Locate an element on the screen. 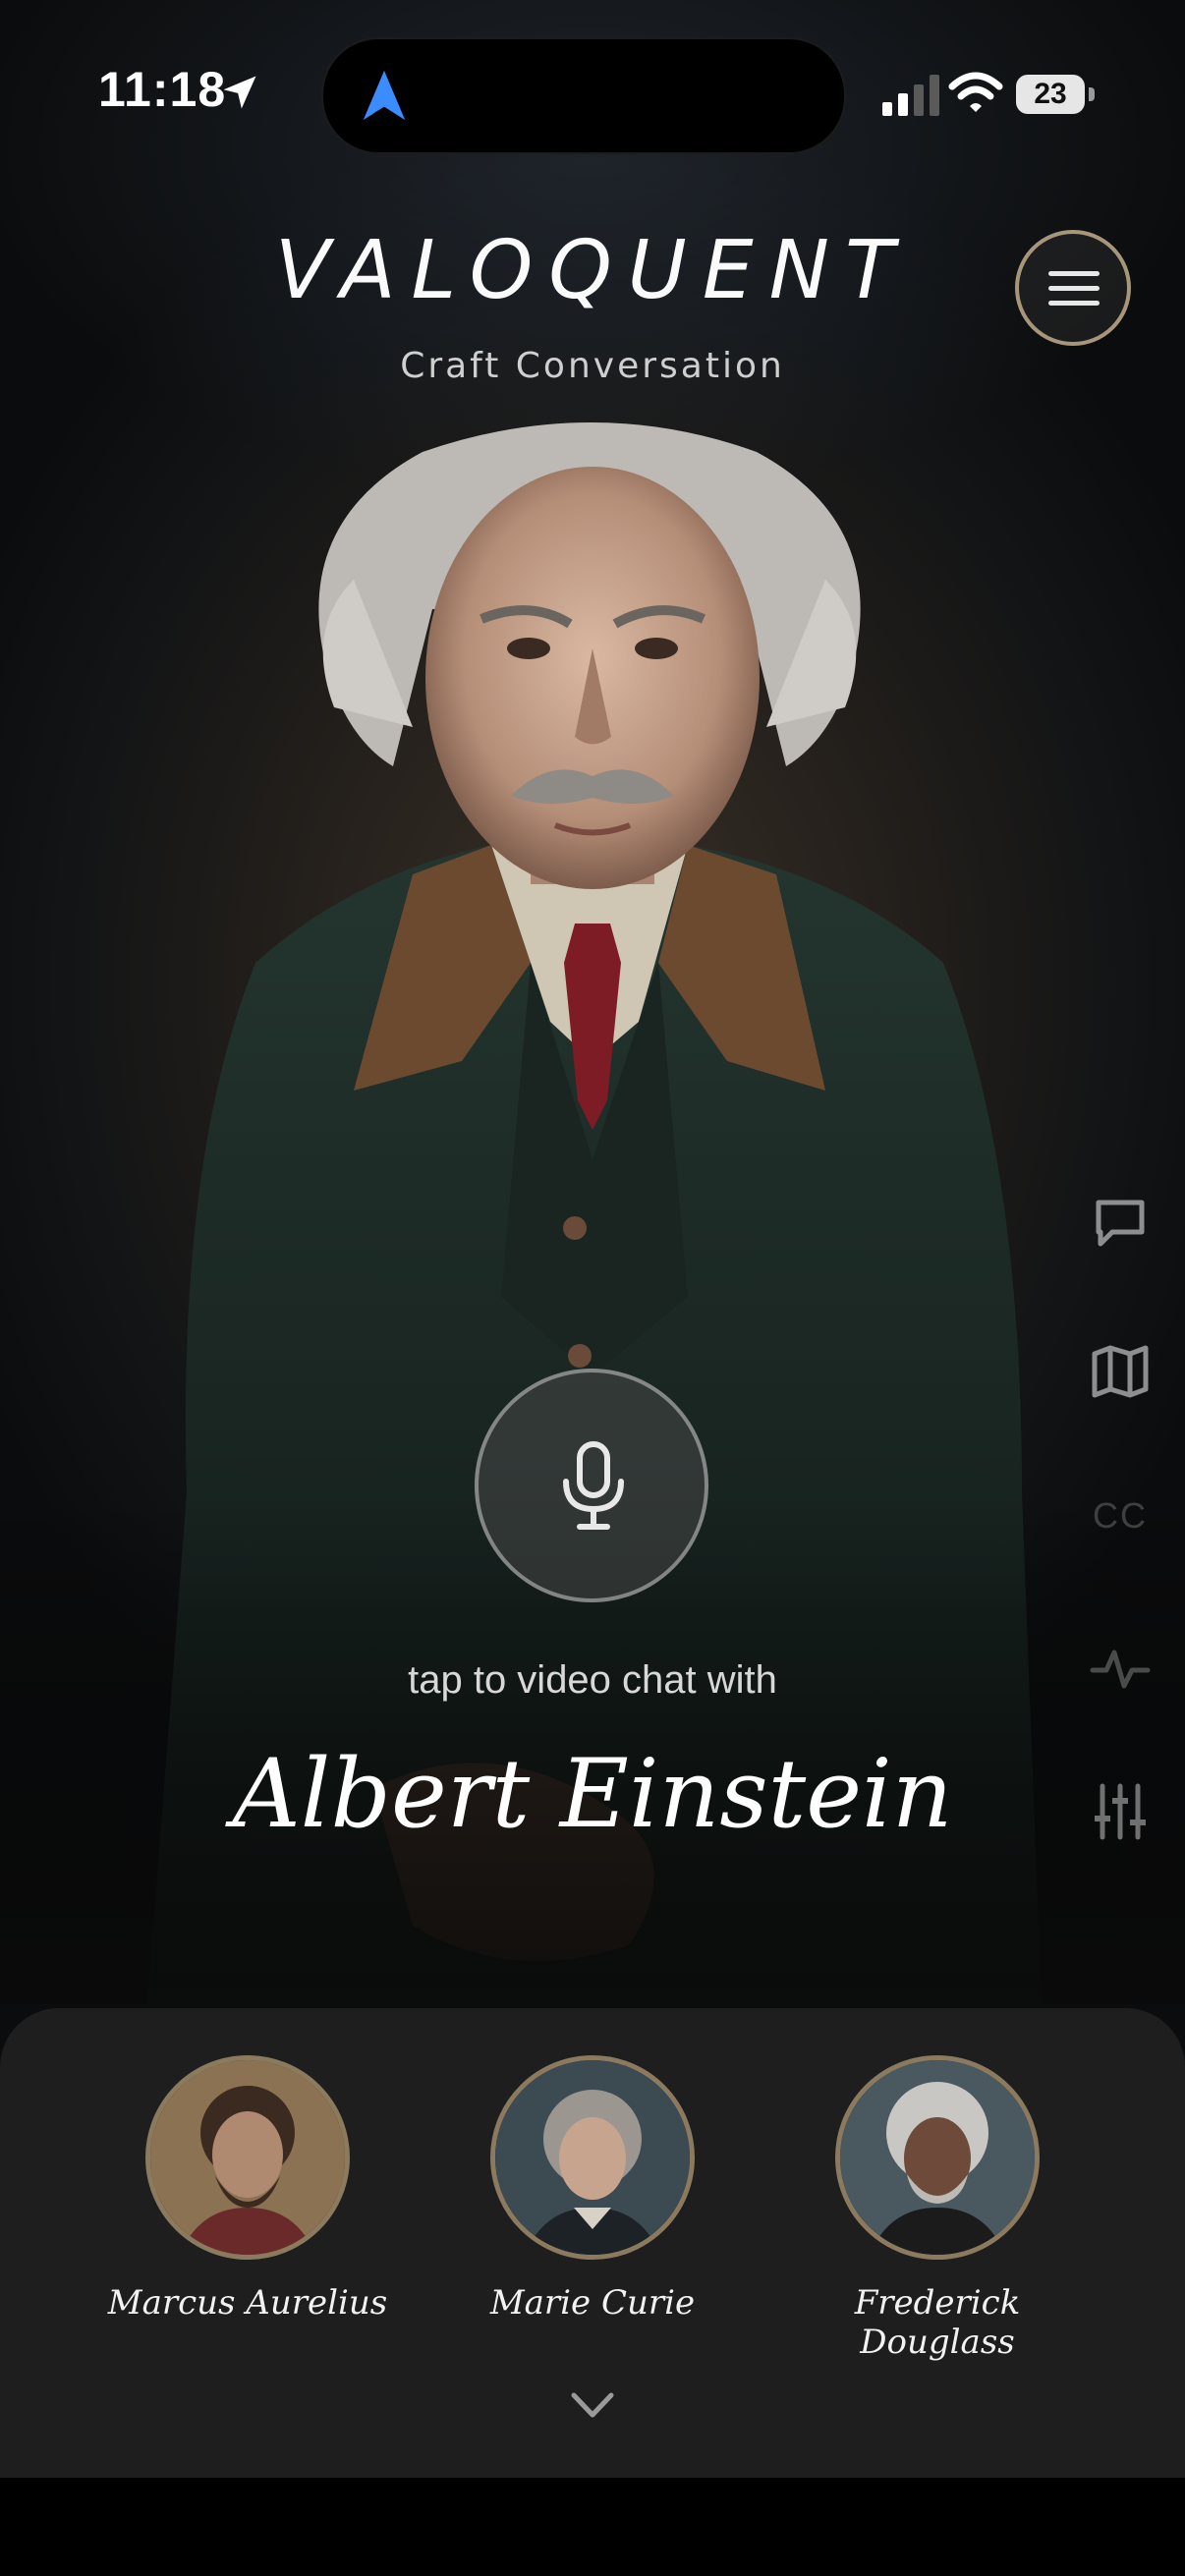  selected-persona-name: Albert Einstein is located at coordinates (592, 1794).